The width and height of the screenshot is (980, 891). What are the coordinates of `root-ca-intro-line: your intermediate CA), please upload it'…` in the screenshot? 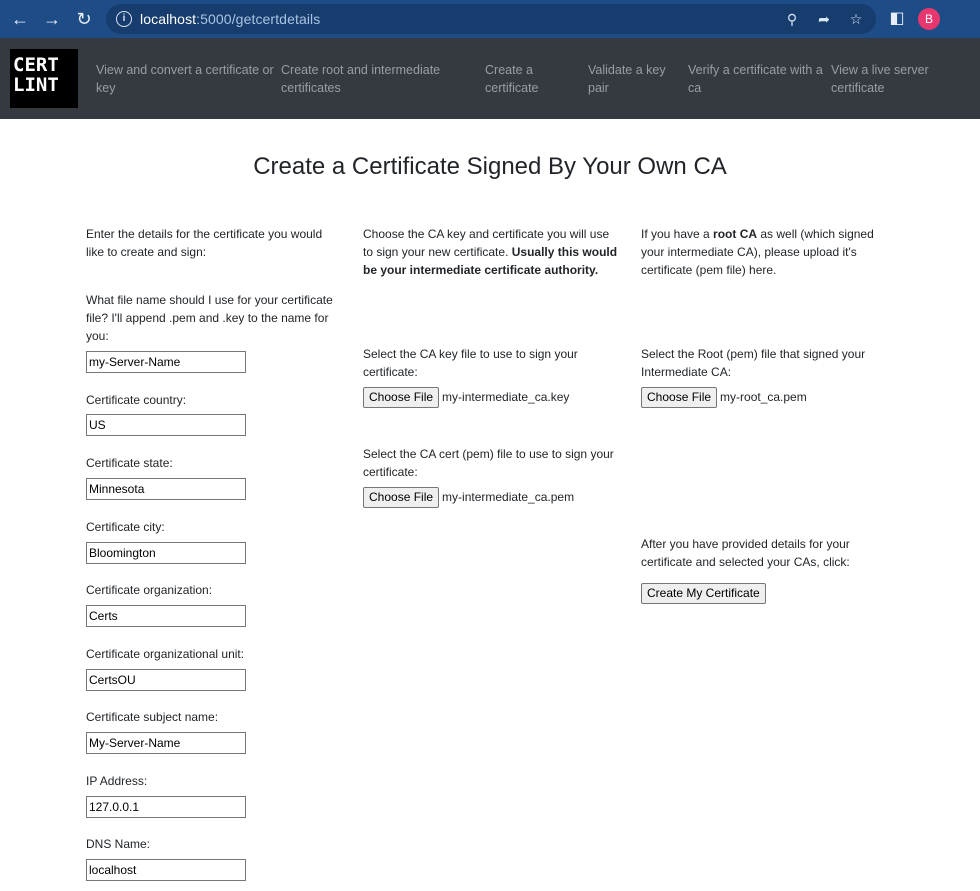 It's located at (749, 252).